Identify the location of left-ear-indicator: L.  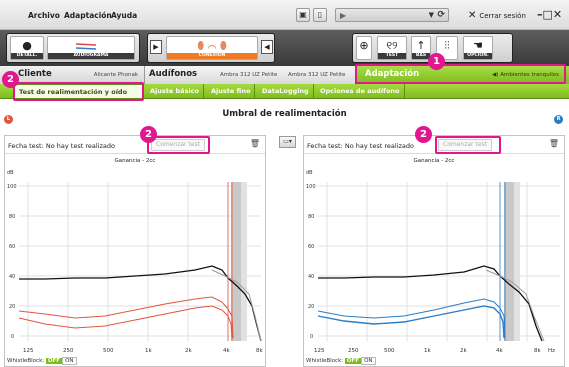
(8, 119).